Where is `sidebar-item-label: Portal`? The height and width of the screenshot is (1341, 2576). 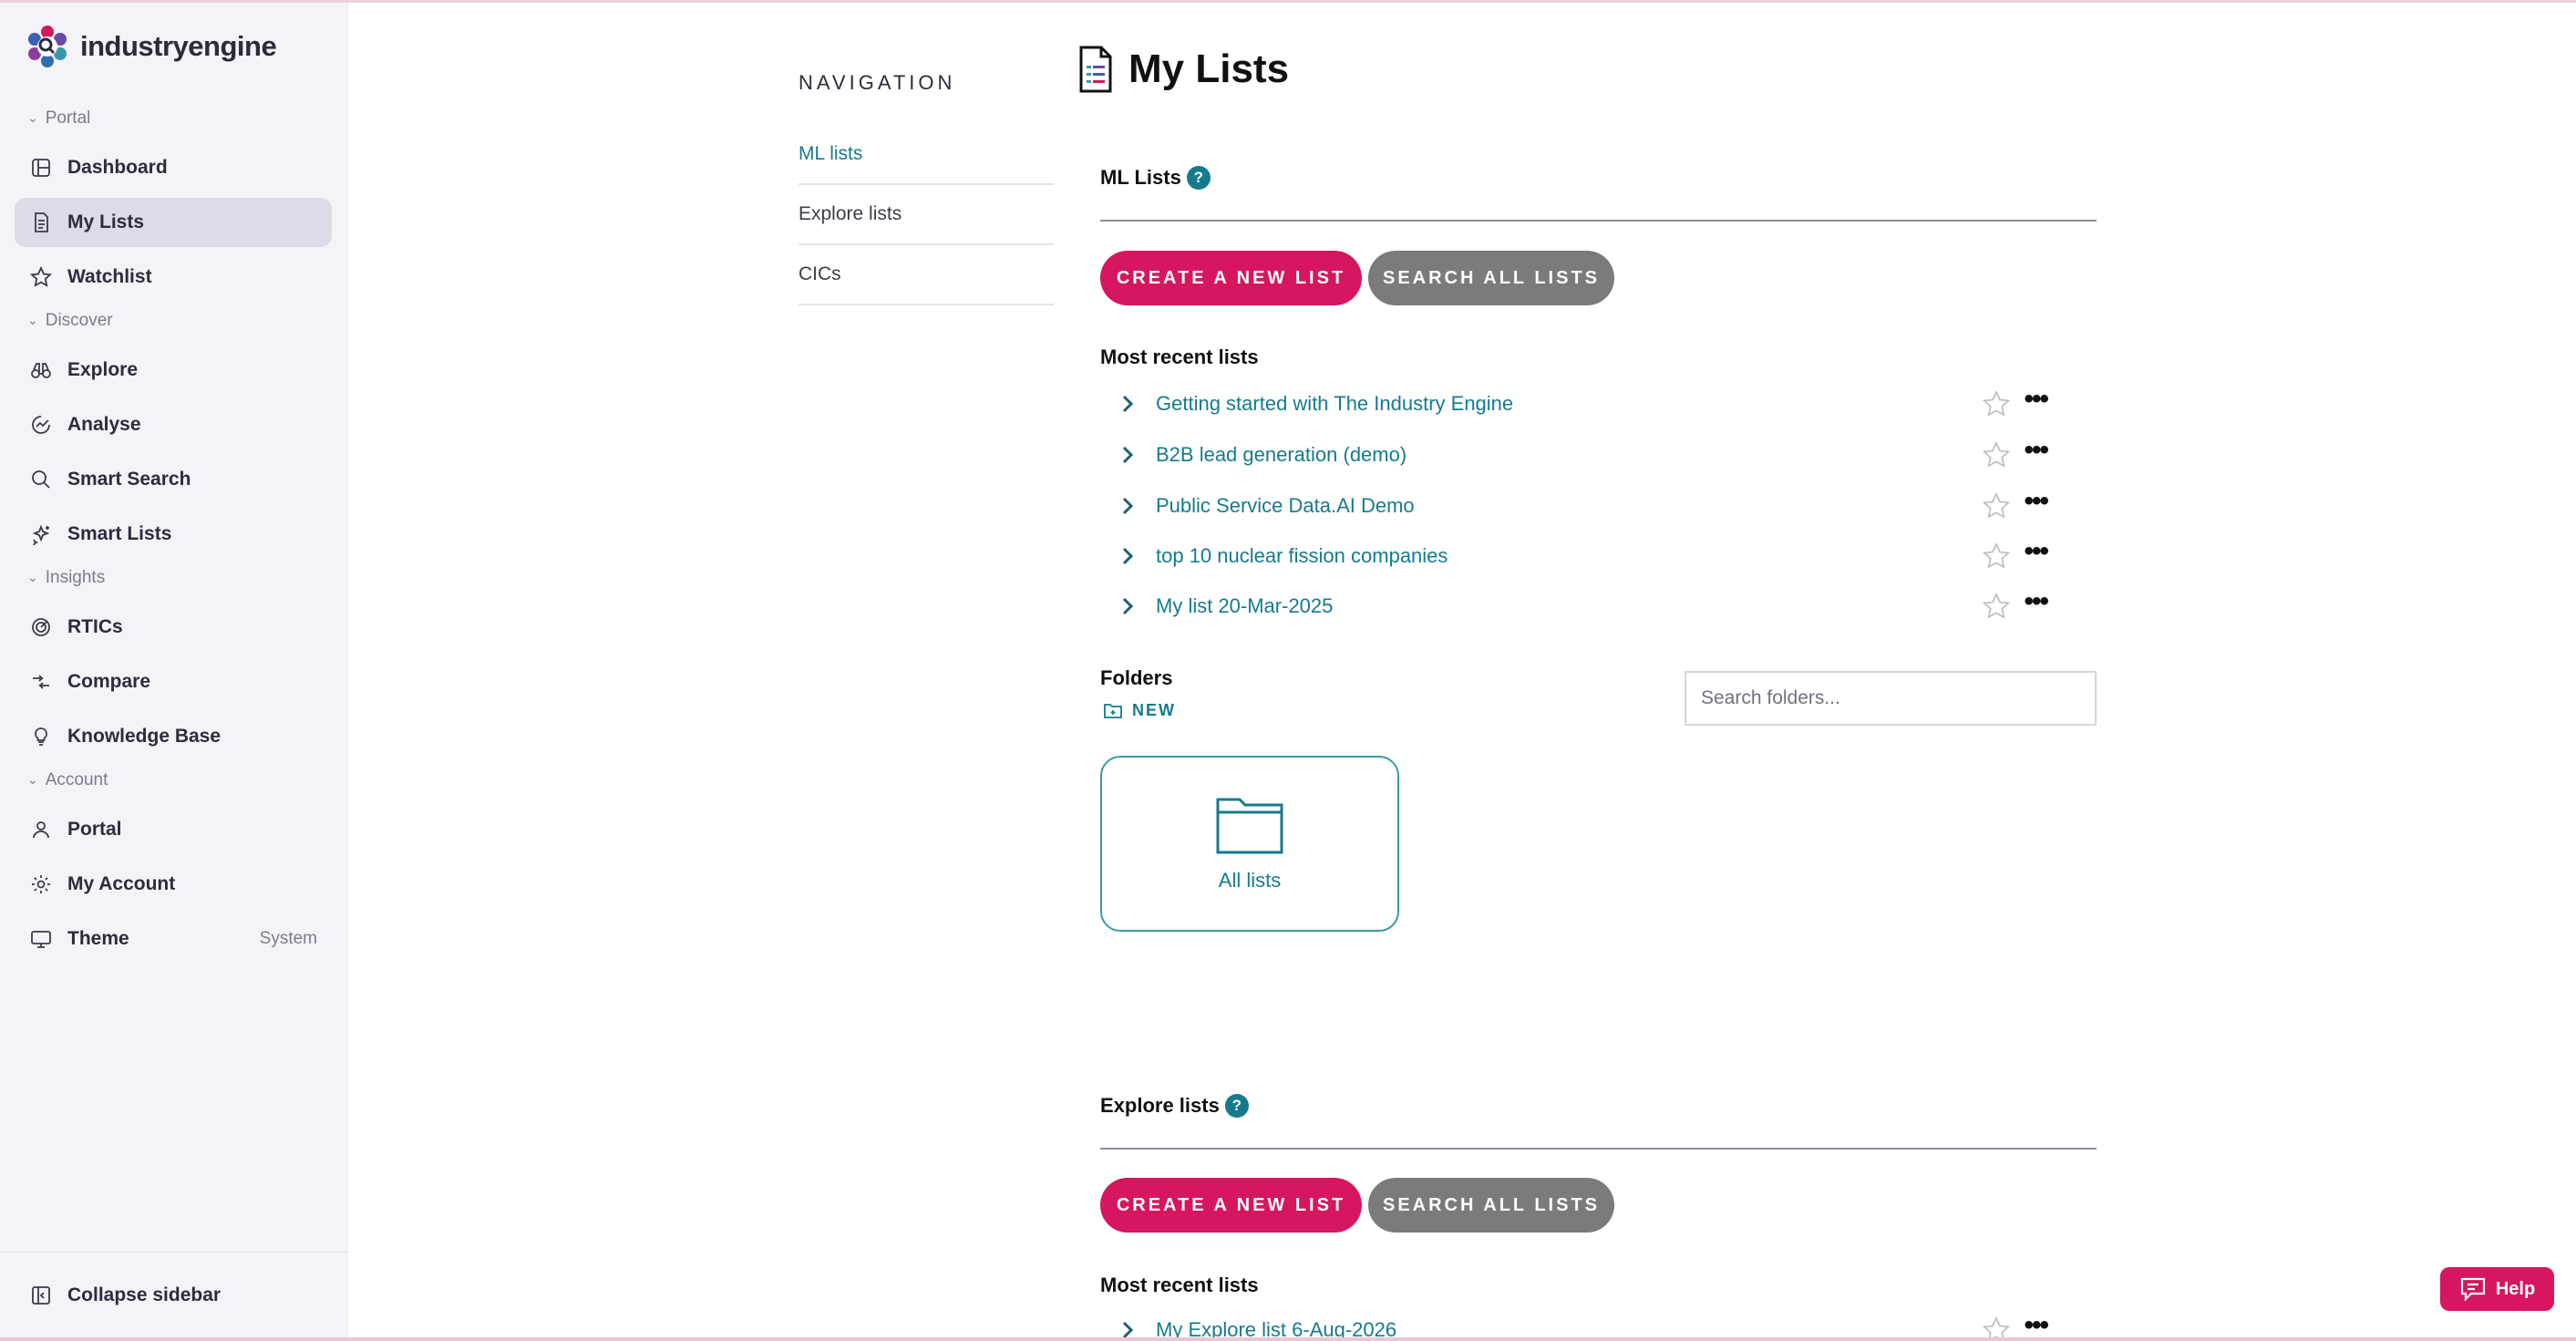 sidebar-item-label: Portal is located at coordinates (94, 829).